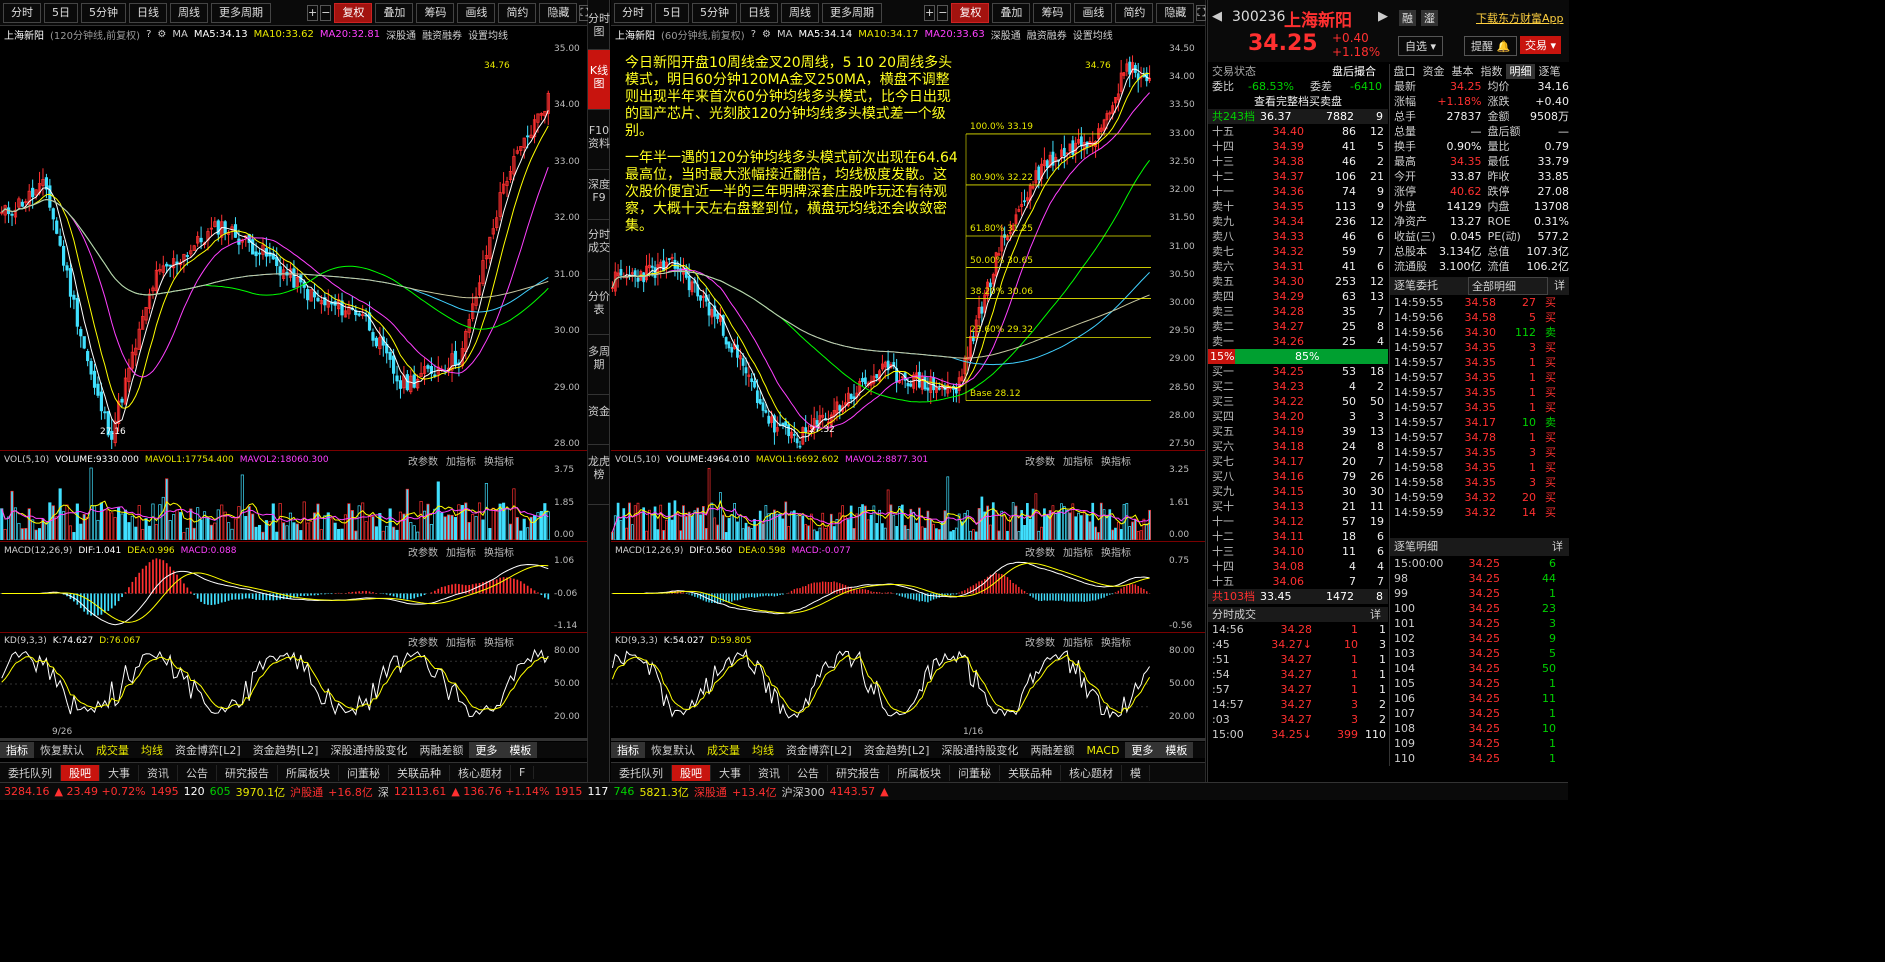 The width and height of the screenshot is (1885, 962). I want to click on vtab-capital: 资金, so click(599, 420).